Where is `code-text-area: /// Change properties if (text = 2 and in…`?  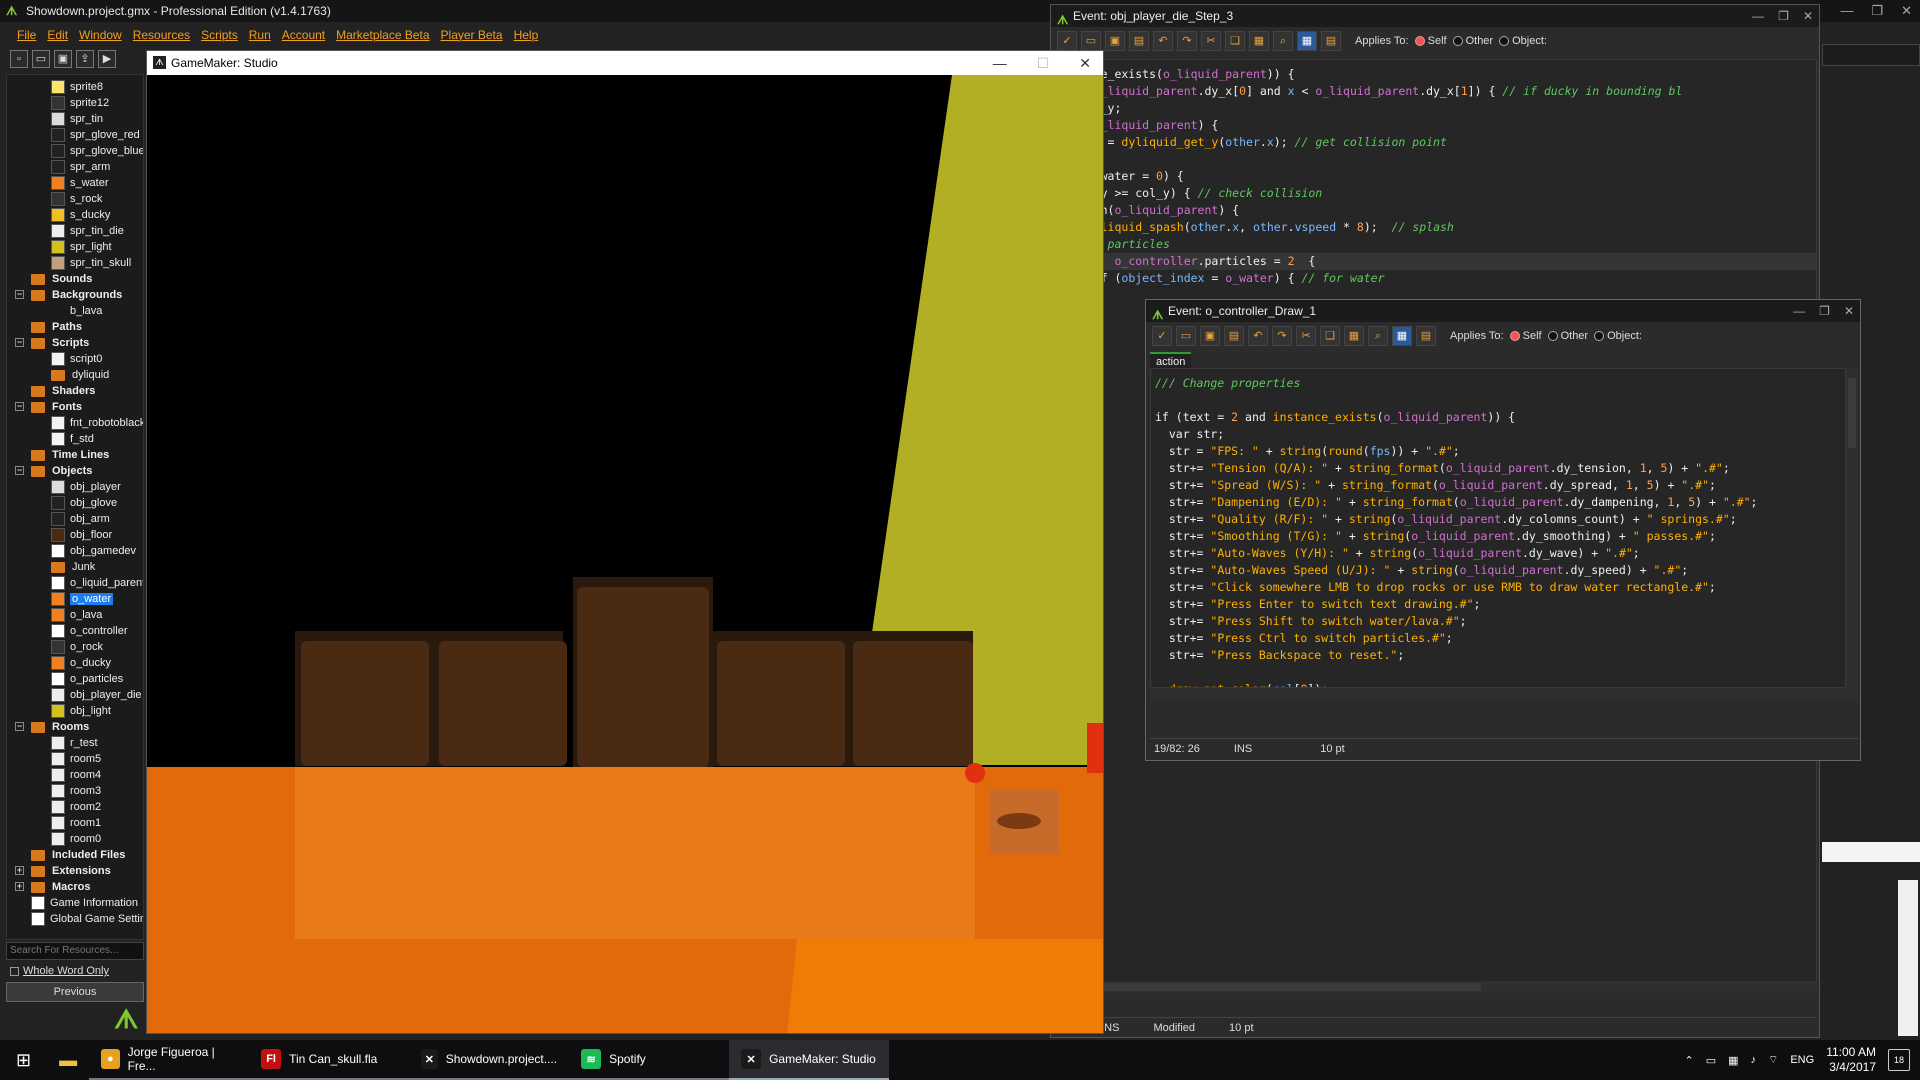 code-text-area: /// Change properties if (text = 2 and in… is located at coordinates (1498, 528).